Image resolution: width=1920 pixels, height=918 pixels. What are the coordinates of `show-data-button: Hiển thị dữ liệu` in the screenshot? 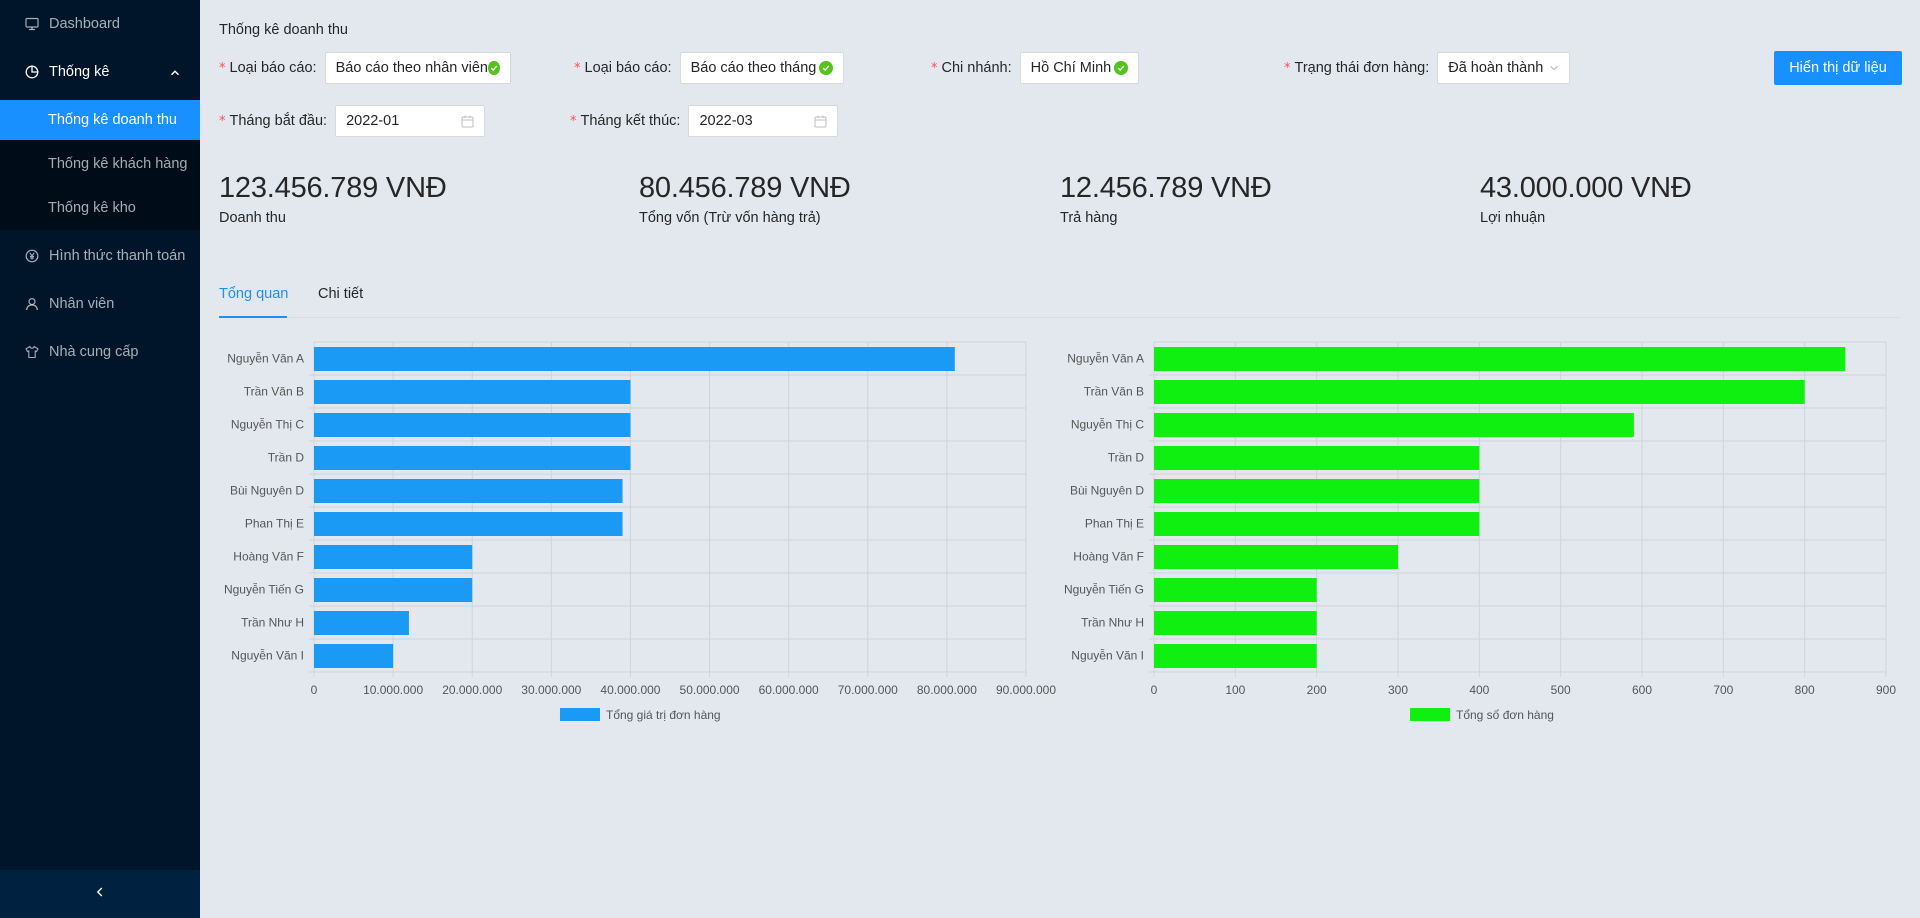 It's located at (1838, 68).